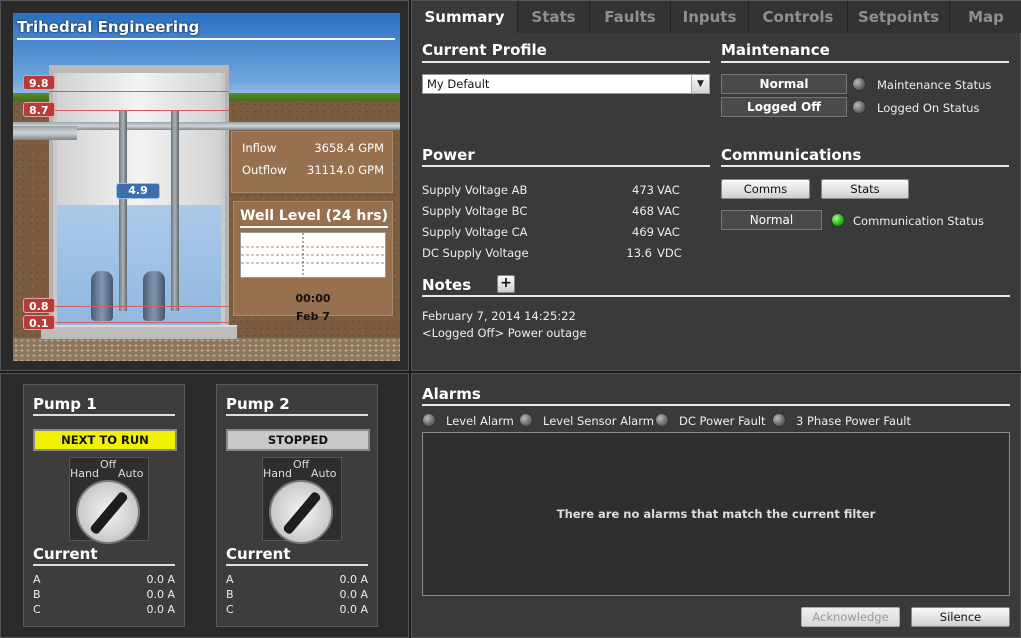 The image size is (1021, 638). Describe the element at coordinates (84, 473) in the screenshot. I see `pump1-hand-label: Hand` at that location.